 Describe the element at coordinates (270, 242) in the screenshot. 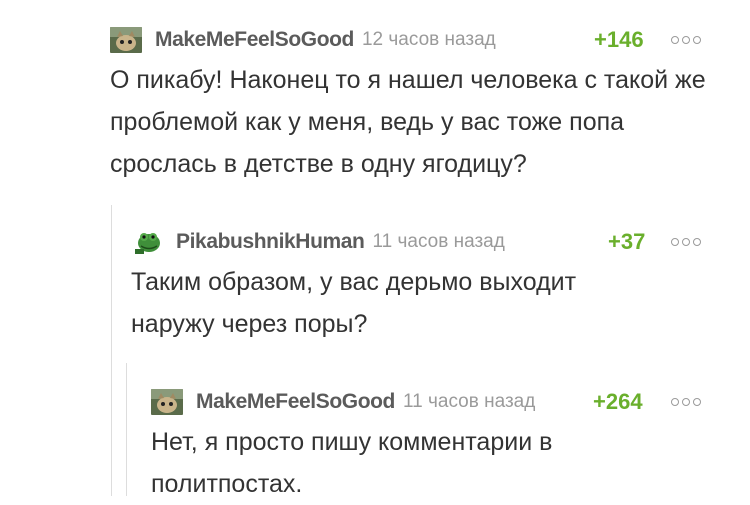

I see `author-name: PikabushnikHuman` at that location.